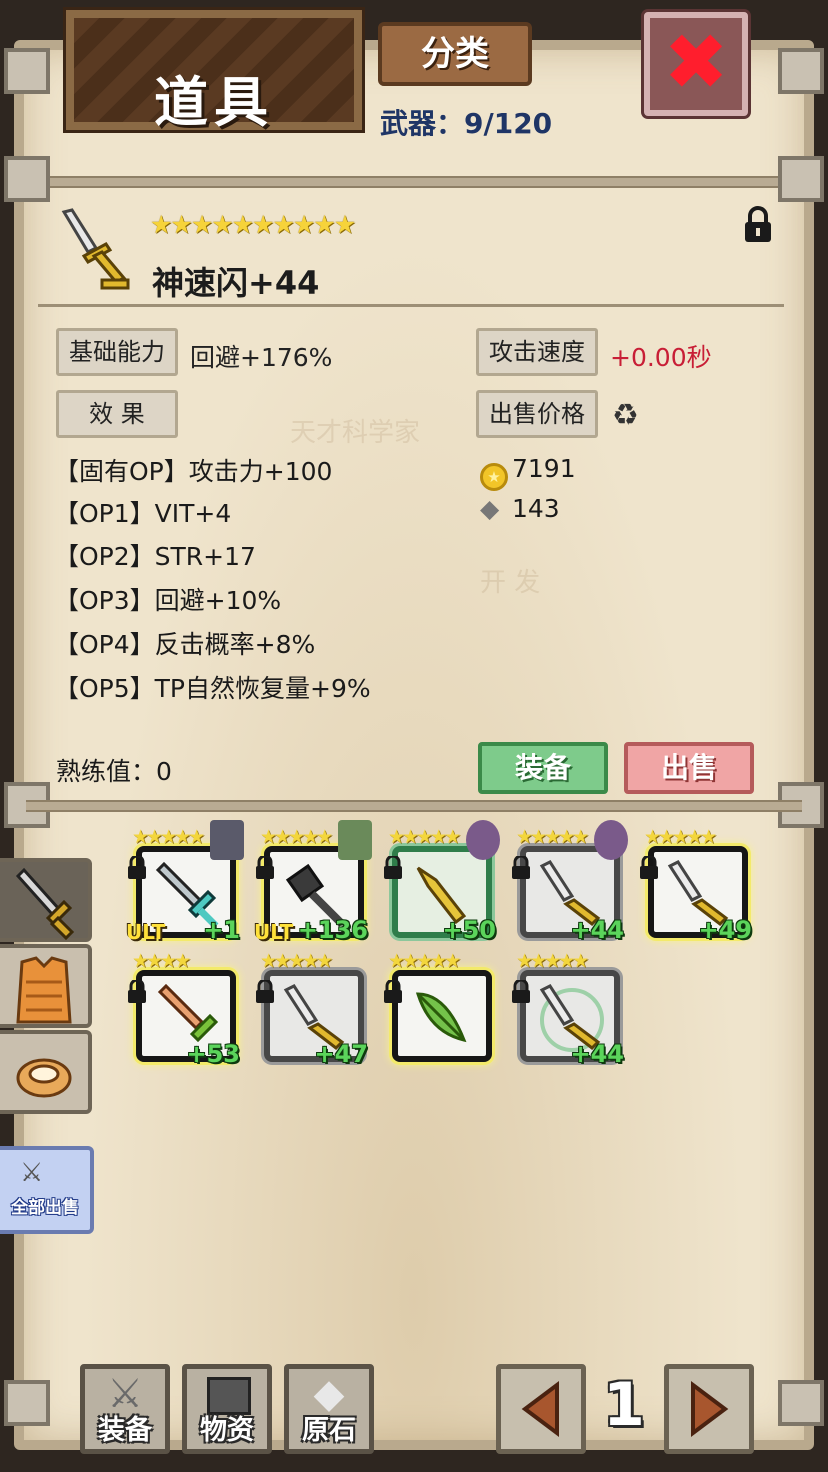 The width and height of the screenshot is (828, 1472). What do you see at coordinates (95, 250) in the screenshot?
I see `sword-icon` at bounding box center [95, 250].